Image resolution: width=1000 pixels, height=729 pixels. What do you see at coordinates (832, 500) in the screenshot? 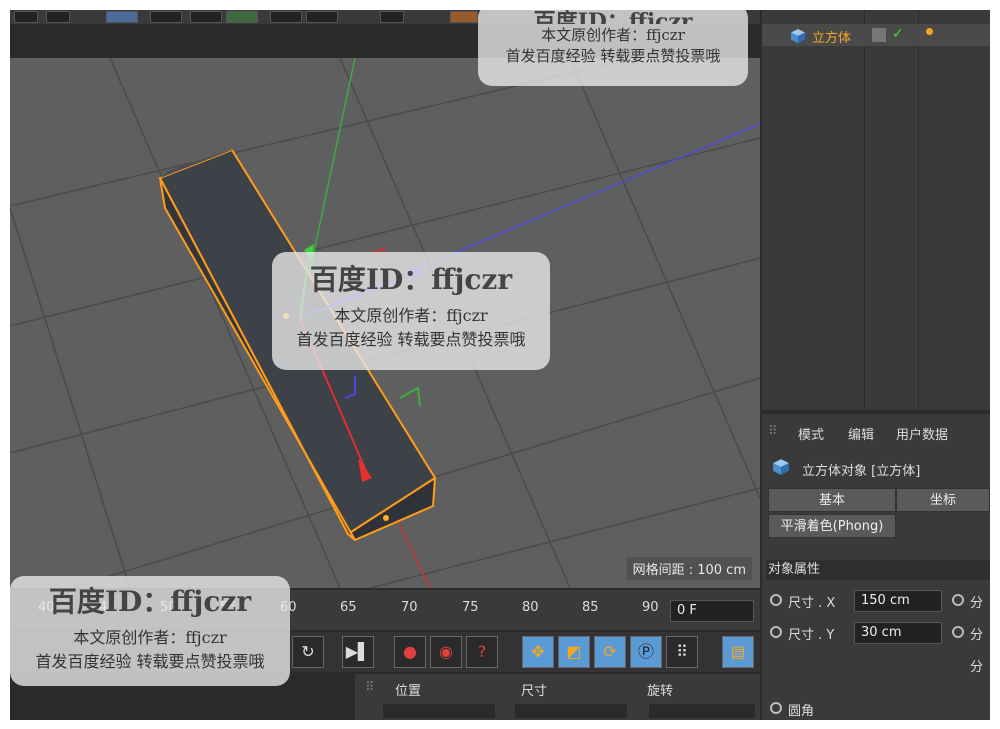
I see `tab-basic: 基本` at bounding box center [832, 500].